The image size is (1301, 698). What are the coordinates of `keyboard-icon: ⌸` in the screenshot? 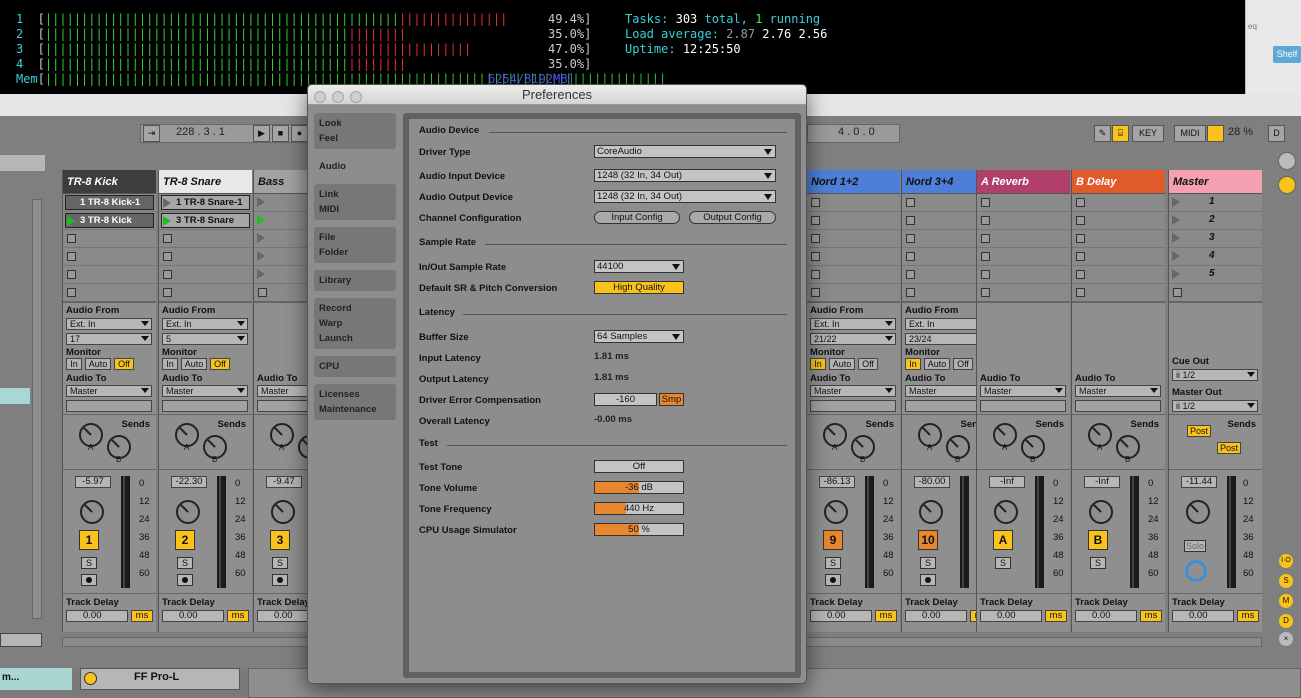 It's located at (1120, 133).